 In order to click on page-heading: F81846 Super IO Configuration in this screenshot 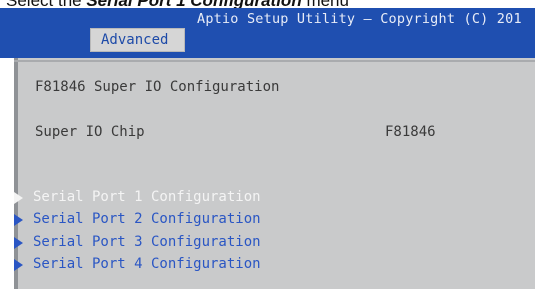, I will do `click(157, 87)`.